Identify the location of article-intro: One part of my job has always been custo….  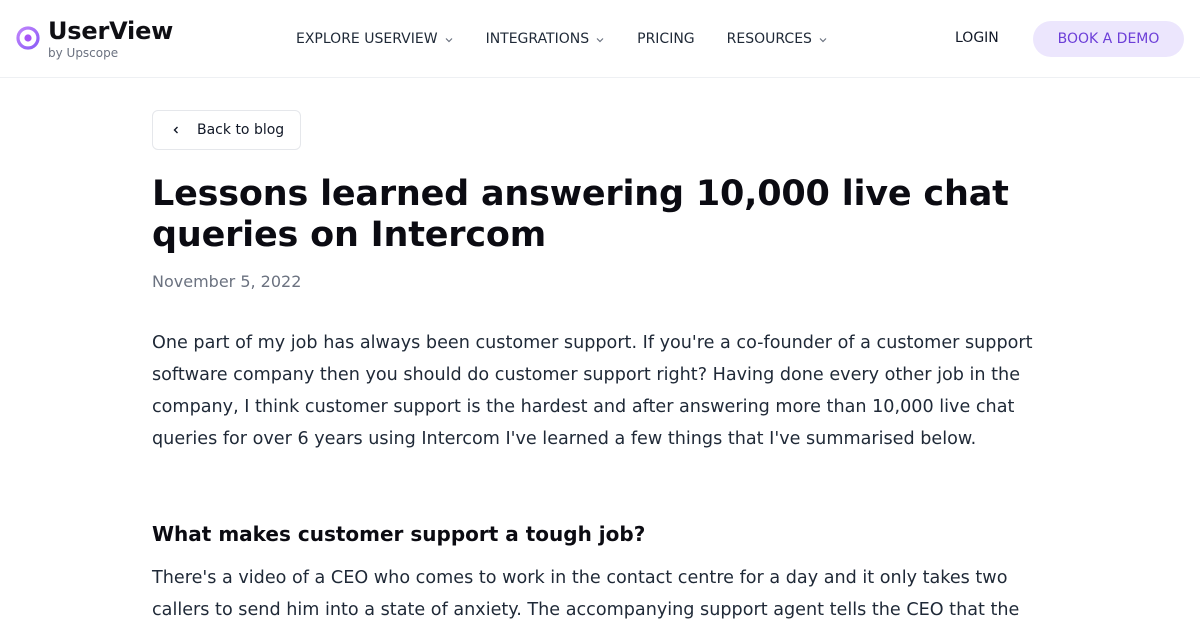
(592, 391).